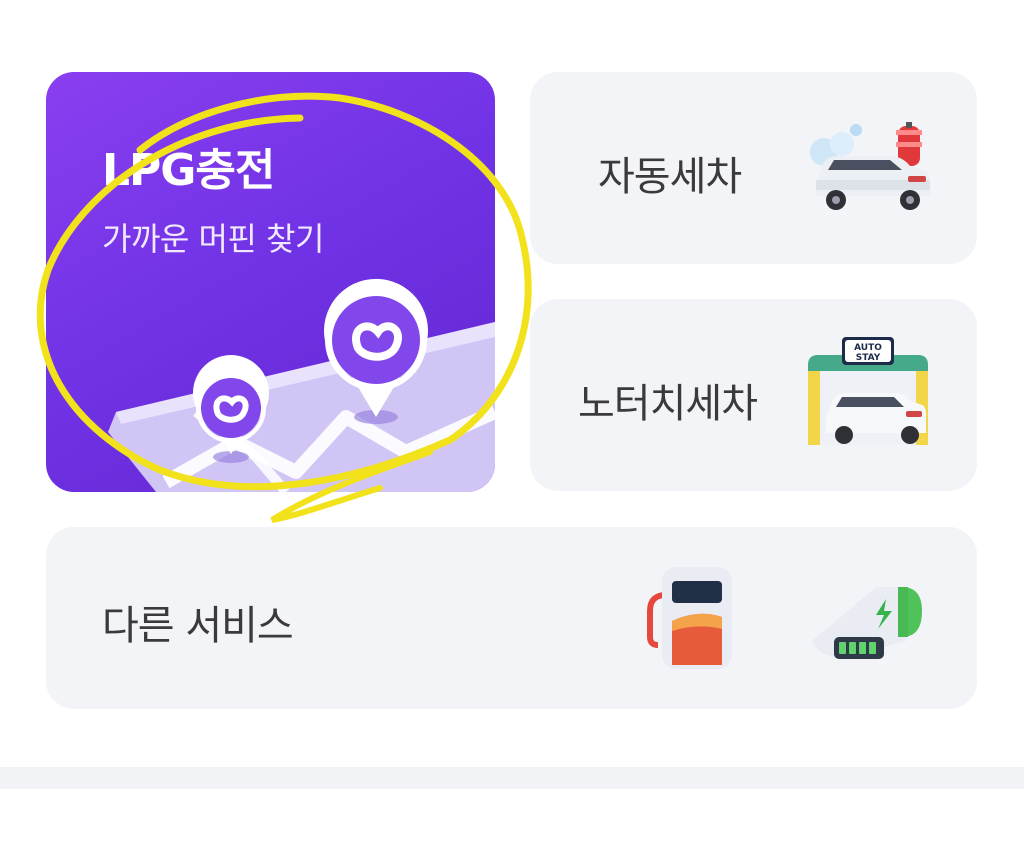 The image size is (1024, 863). What do you see at coordinates (868, 358) in the screenshot?
I see `auto-stay-sign-line2: STAY` at bounding box center [868, 358].